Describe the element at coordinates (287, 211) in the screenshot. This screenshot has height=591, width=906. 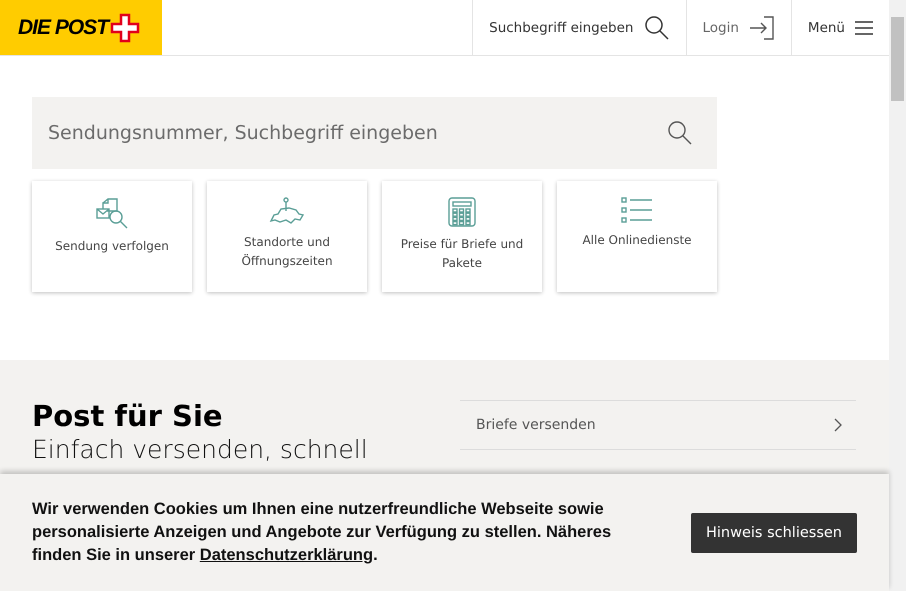
I see `map-pin-icon` at that location.